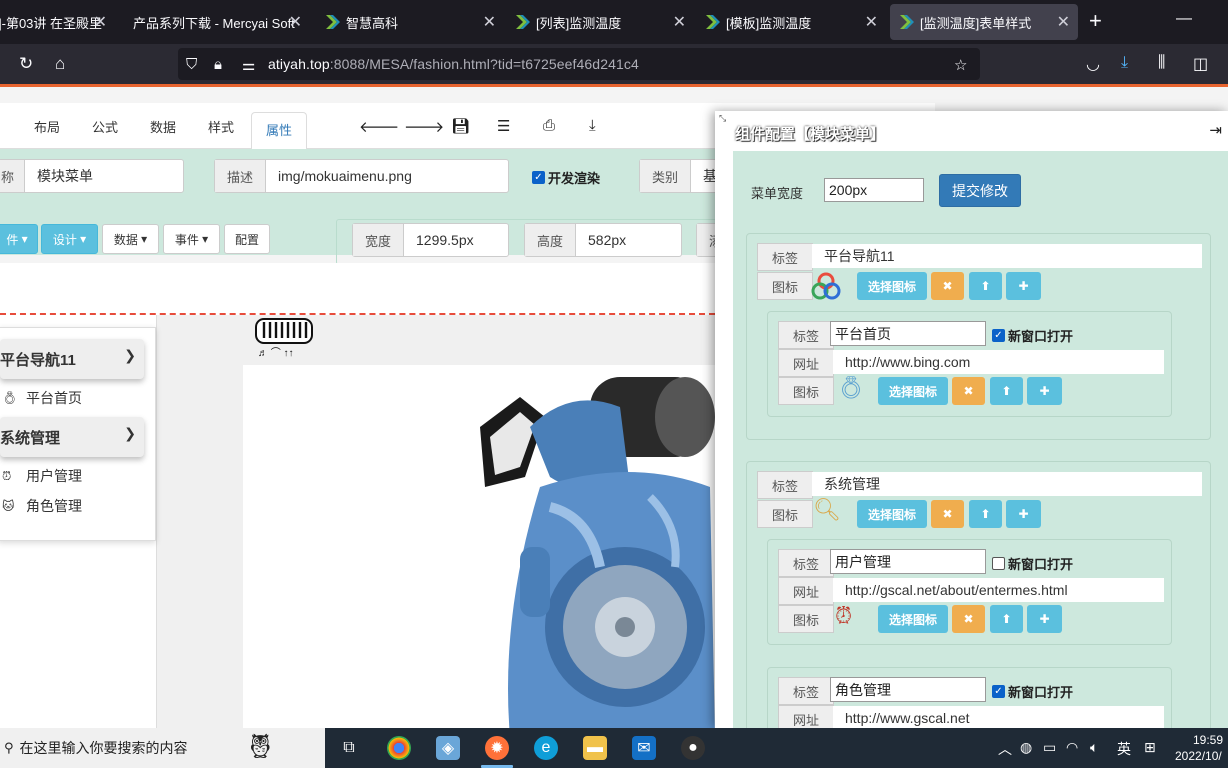  What do you see at coordinates (1032, 563) in the screenshot?
I see `new-window-checkbox: 新窗口打开` at bounding box center [1032, 563].